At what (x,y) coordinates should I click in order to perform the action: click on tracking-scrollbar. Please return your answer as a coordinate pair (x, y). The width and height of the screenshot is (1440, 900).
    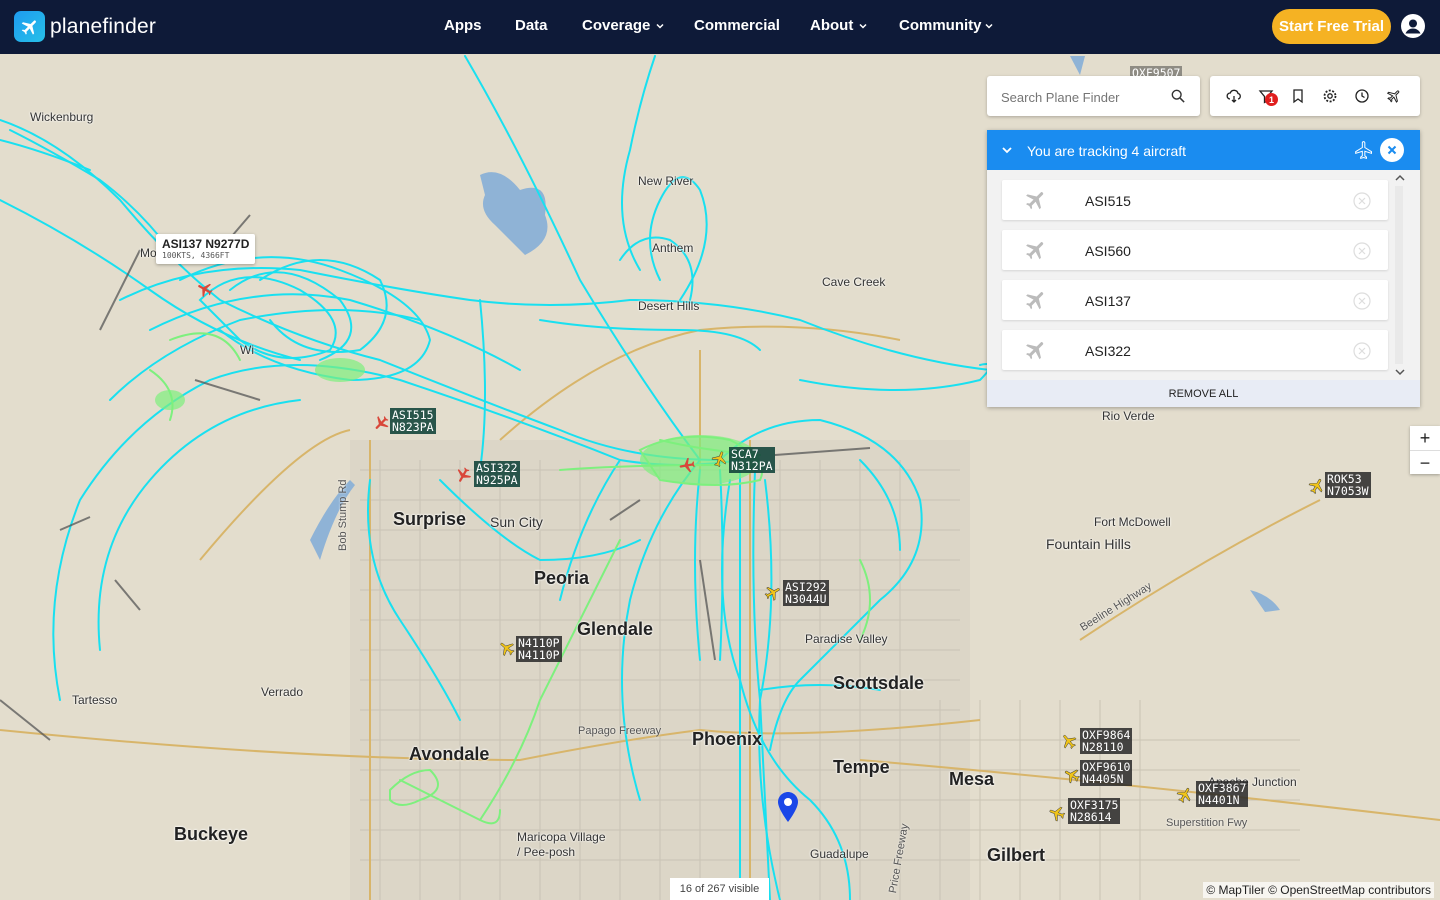
    Looking at the image, I should click on (1399, 275).